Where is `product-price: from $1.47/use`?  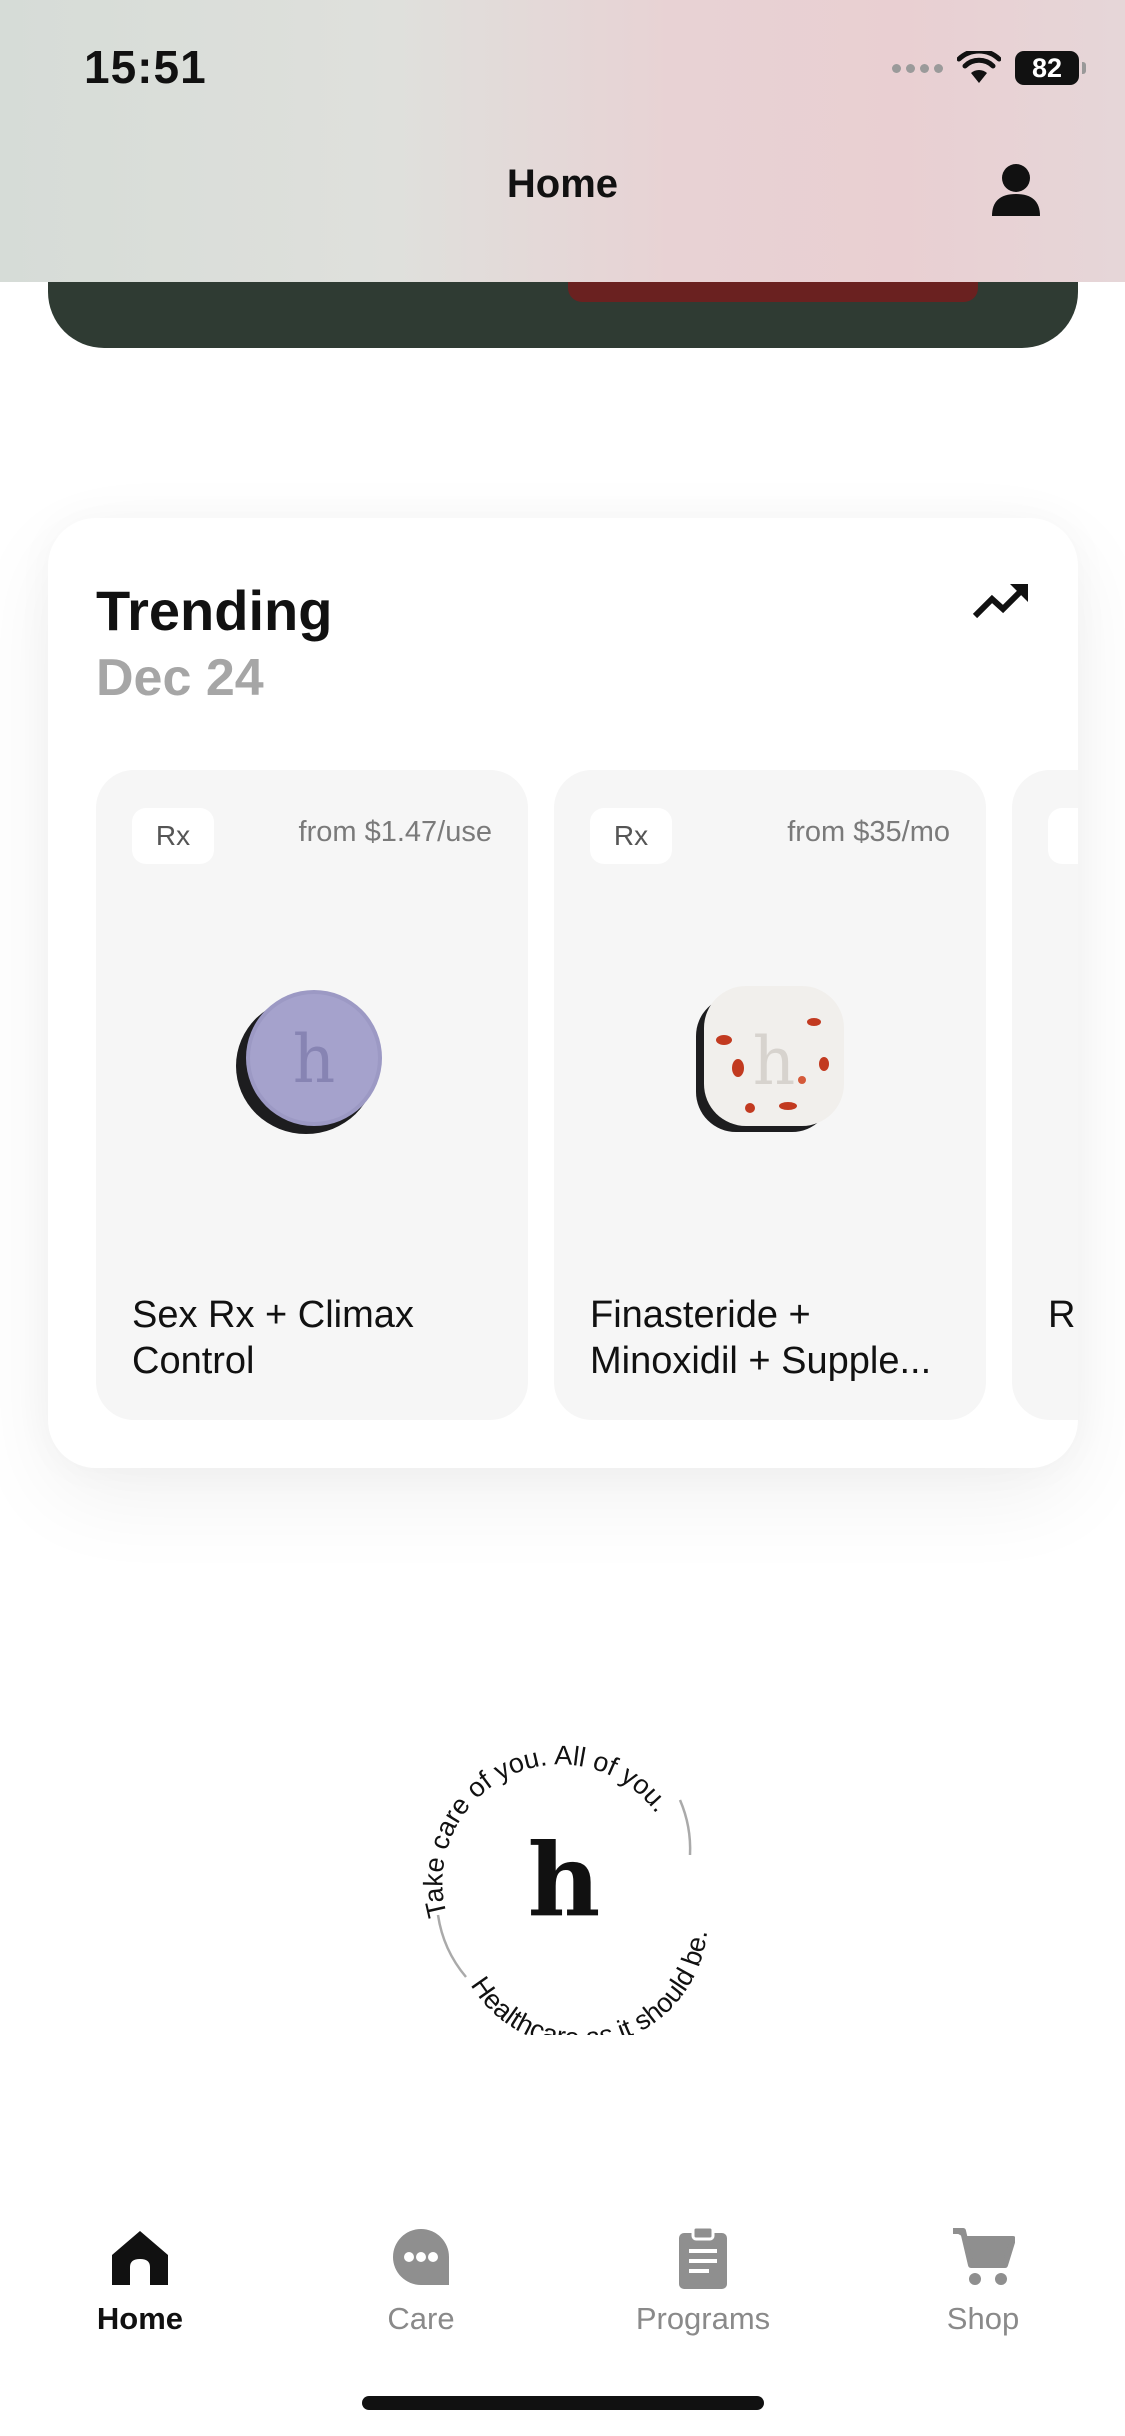
product-price: from $1.47/use is located at coordinates (395, 832).